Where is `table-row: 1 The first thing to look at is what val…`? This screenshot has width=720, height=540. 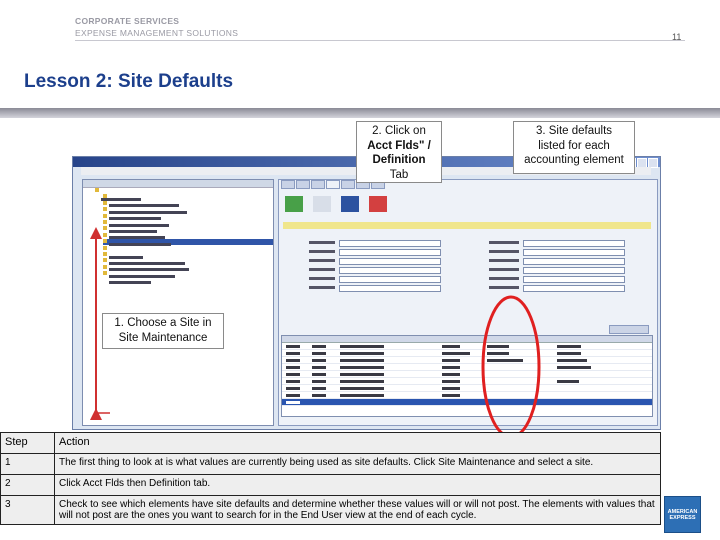
table-row: 1 The first thing to look at is what val… is located at coordinates (330, 464).